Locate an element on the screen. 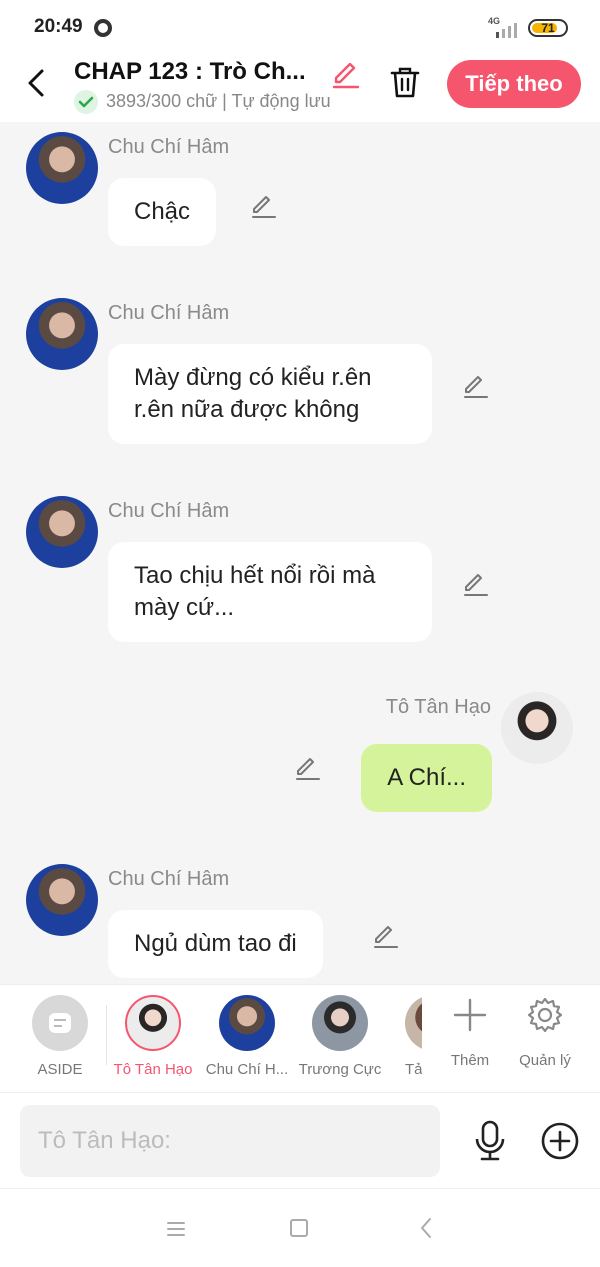 The width and height of the screenshot is (600, 1267). microphone-icon is located at coordinates (490, 1141).